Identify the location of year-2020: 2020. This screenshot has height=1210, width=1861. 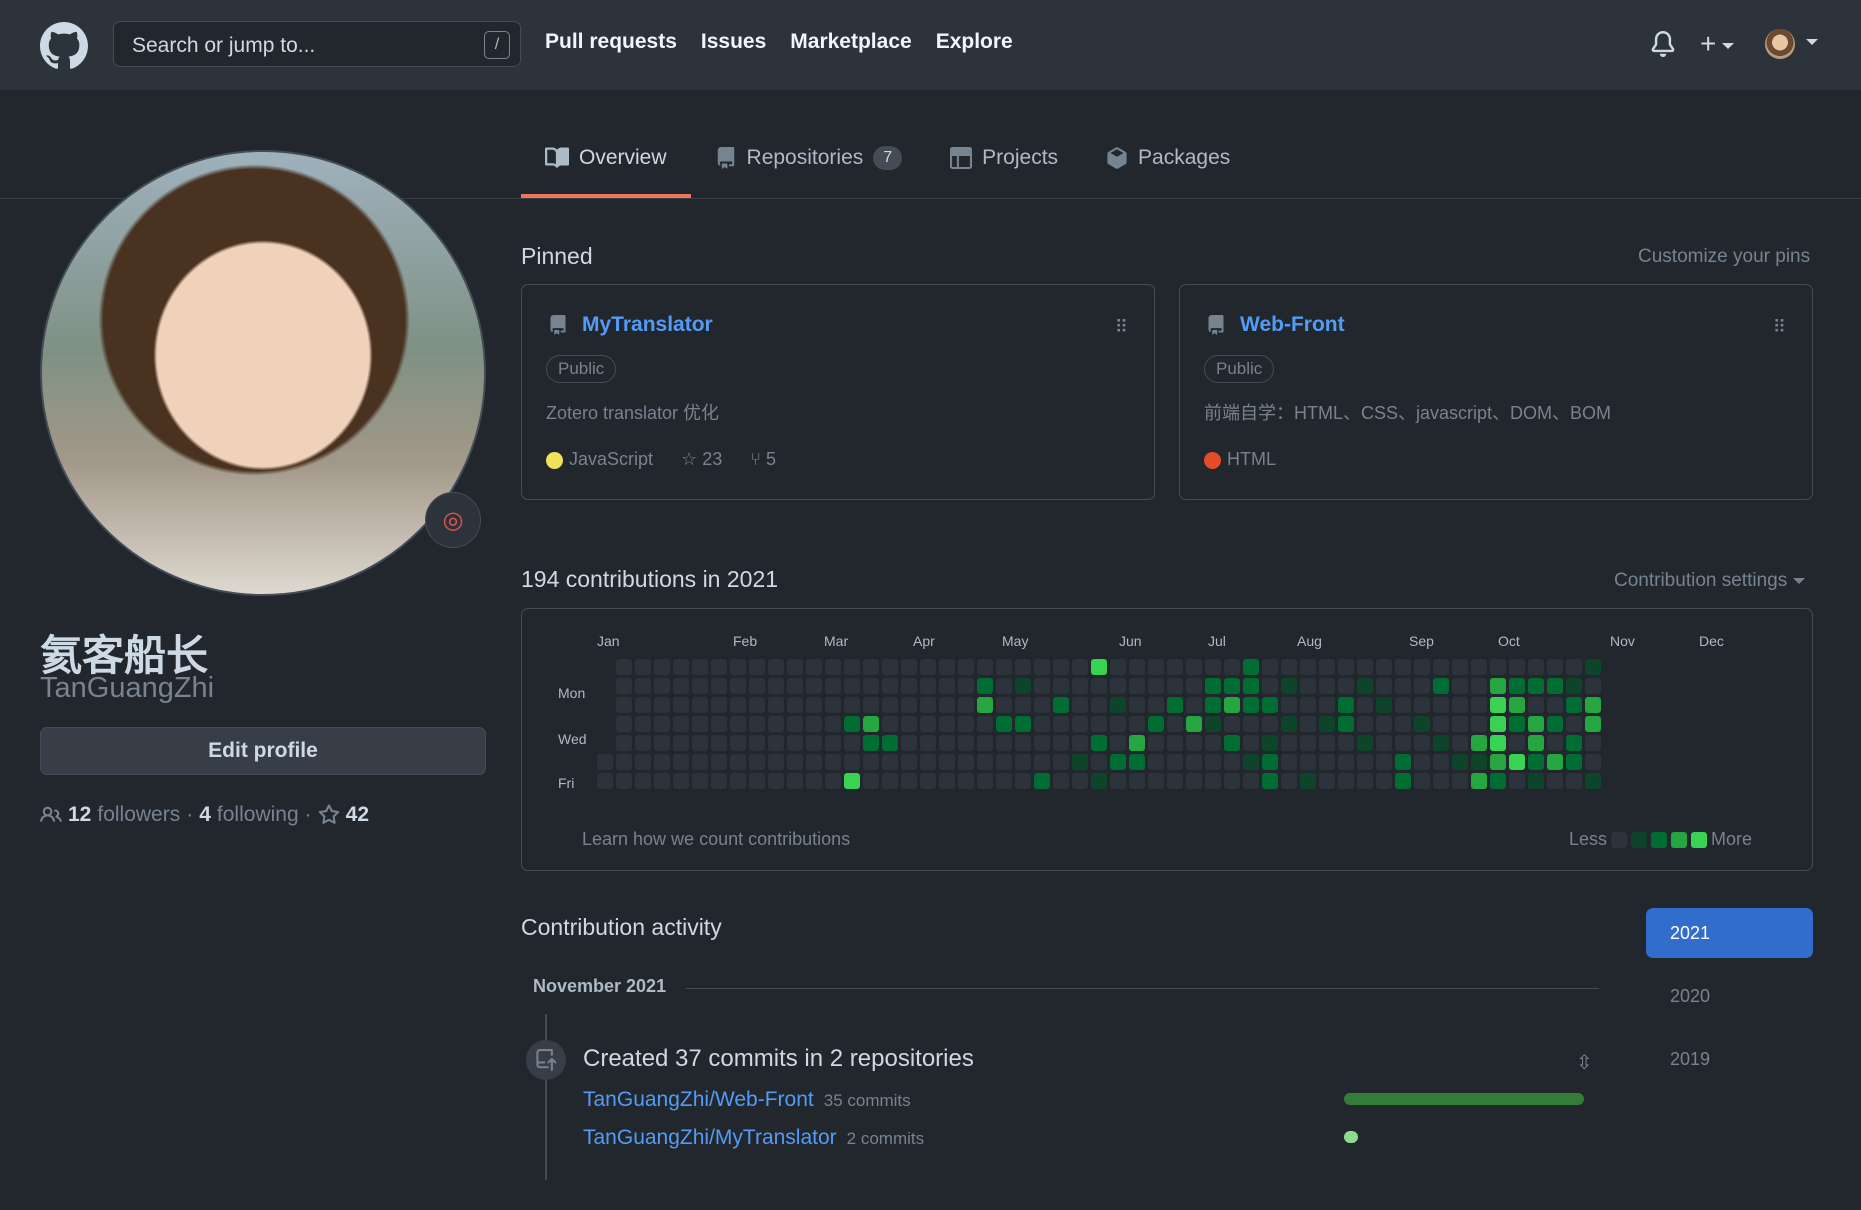
(1729, 996).